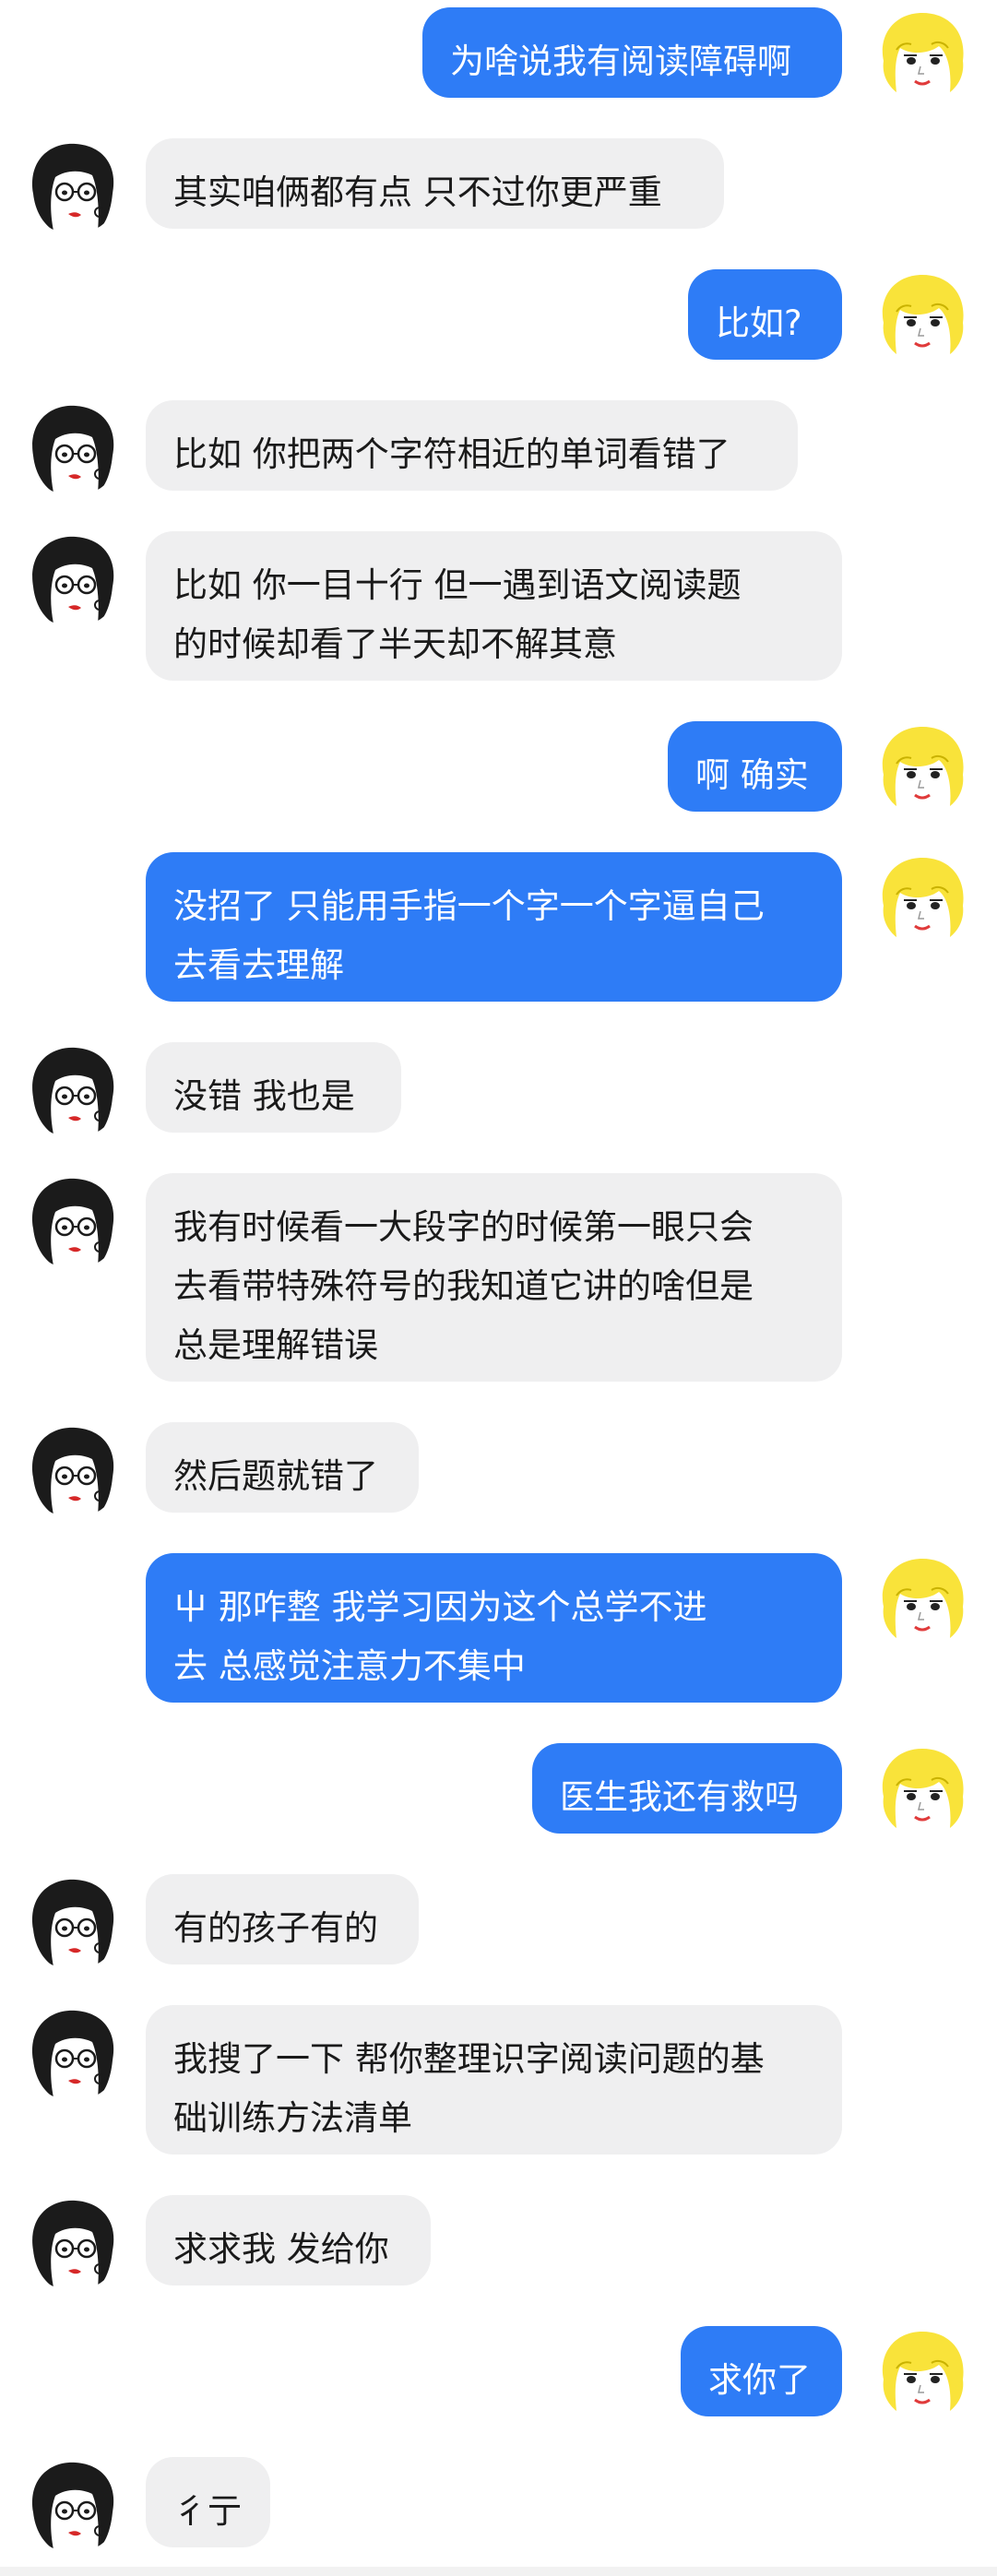 The image size is (997, 2576). I want to click on message-row: 求求我 发给你, so click(498, 2243).